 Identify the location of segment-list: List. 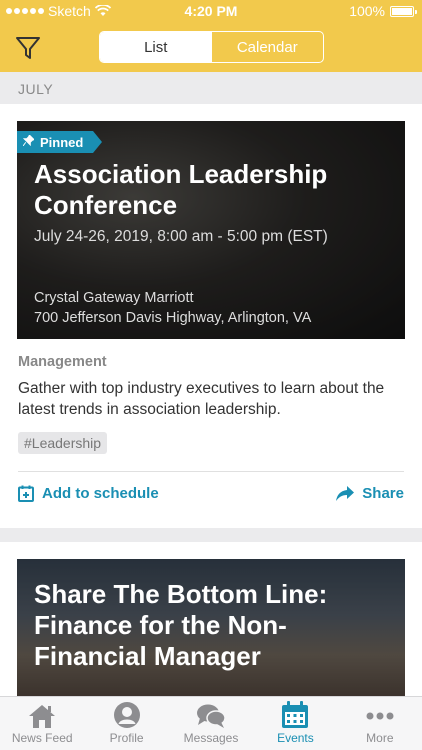
(156, 47).